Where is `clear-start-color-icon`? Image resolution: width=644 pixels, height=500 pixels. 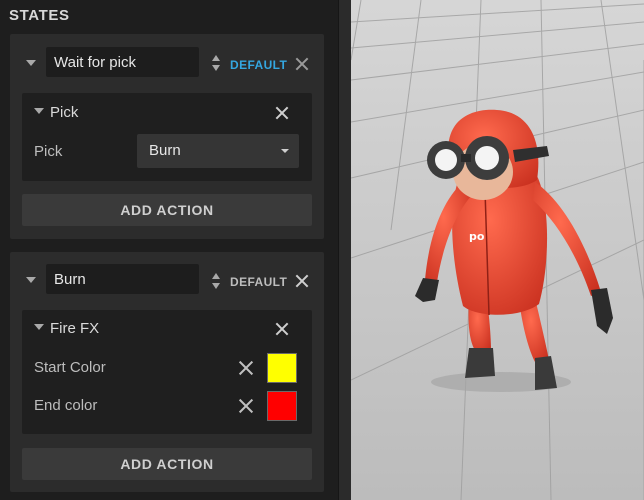
clear-start-color-icon is located at coordinates (246, 368).